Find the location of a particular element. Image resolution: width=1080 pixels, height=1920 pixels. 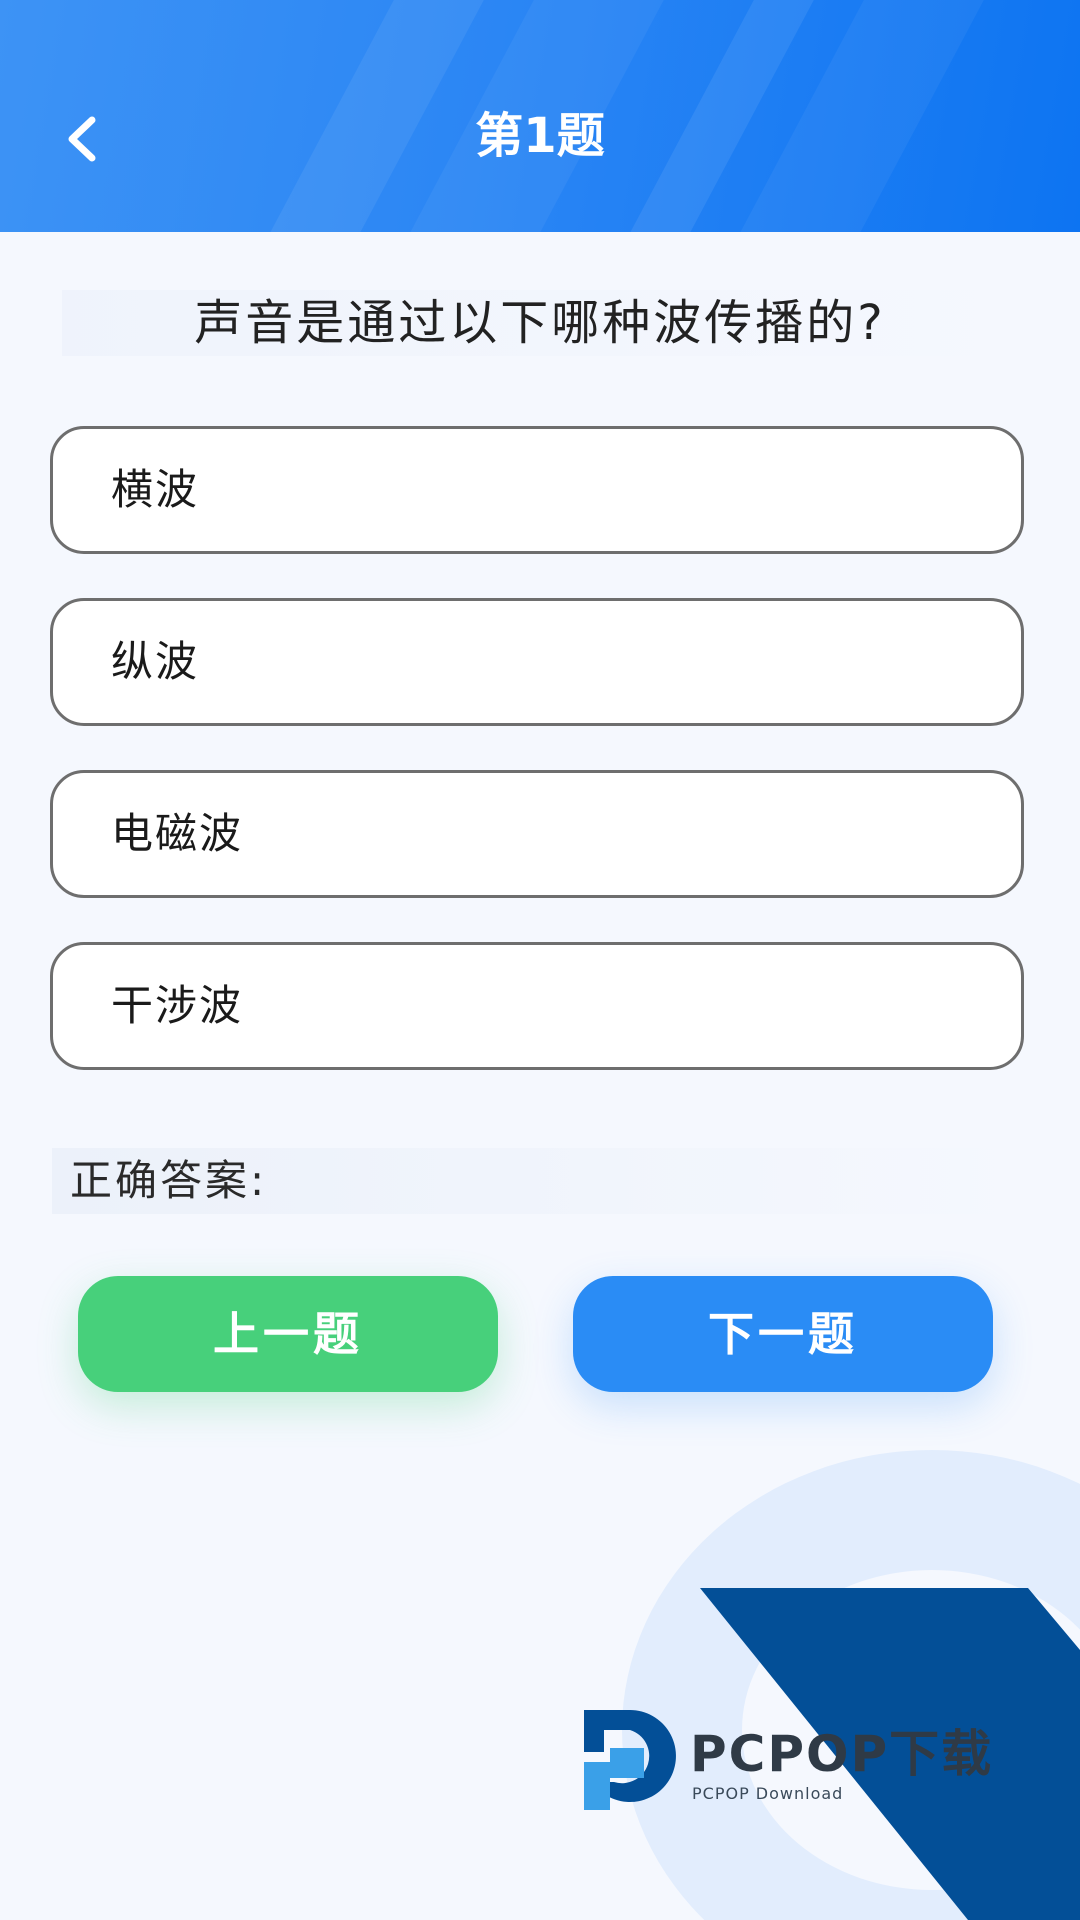

decor-shape is located at coordinates (890, 1754).